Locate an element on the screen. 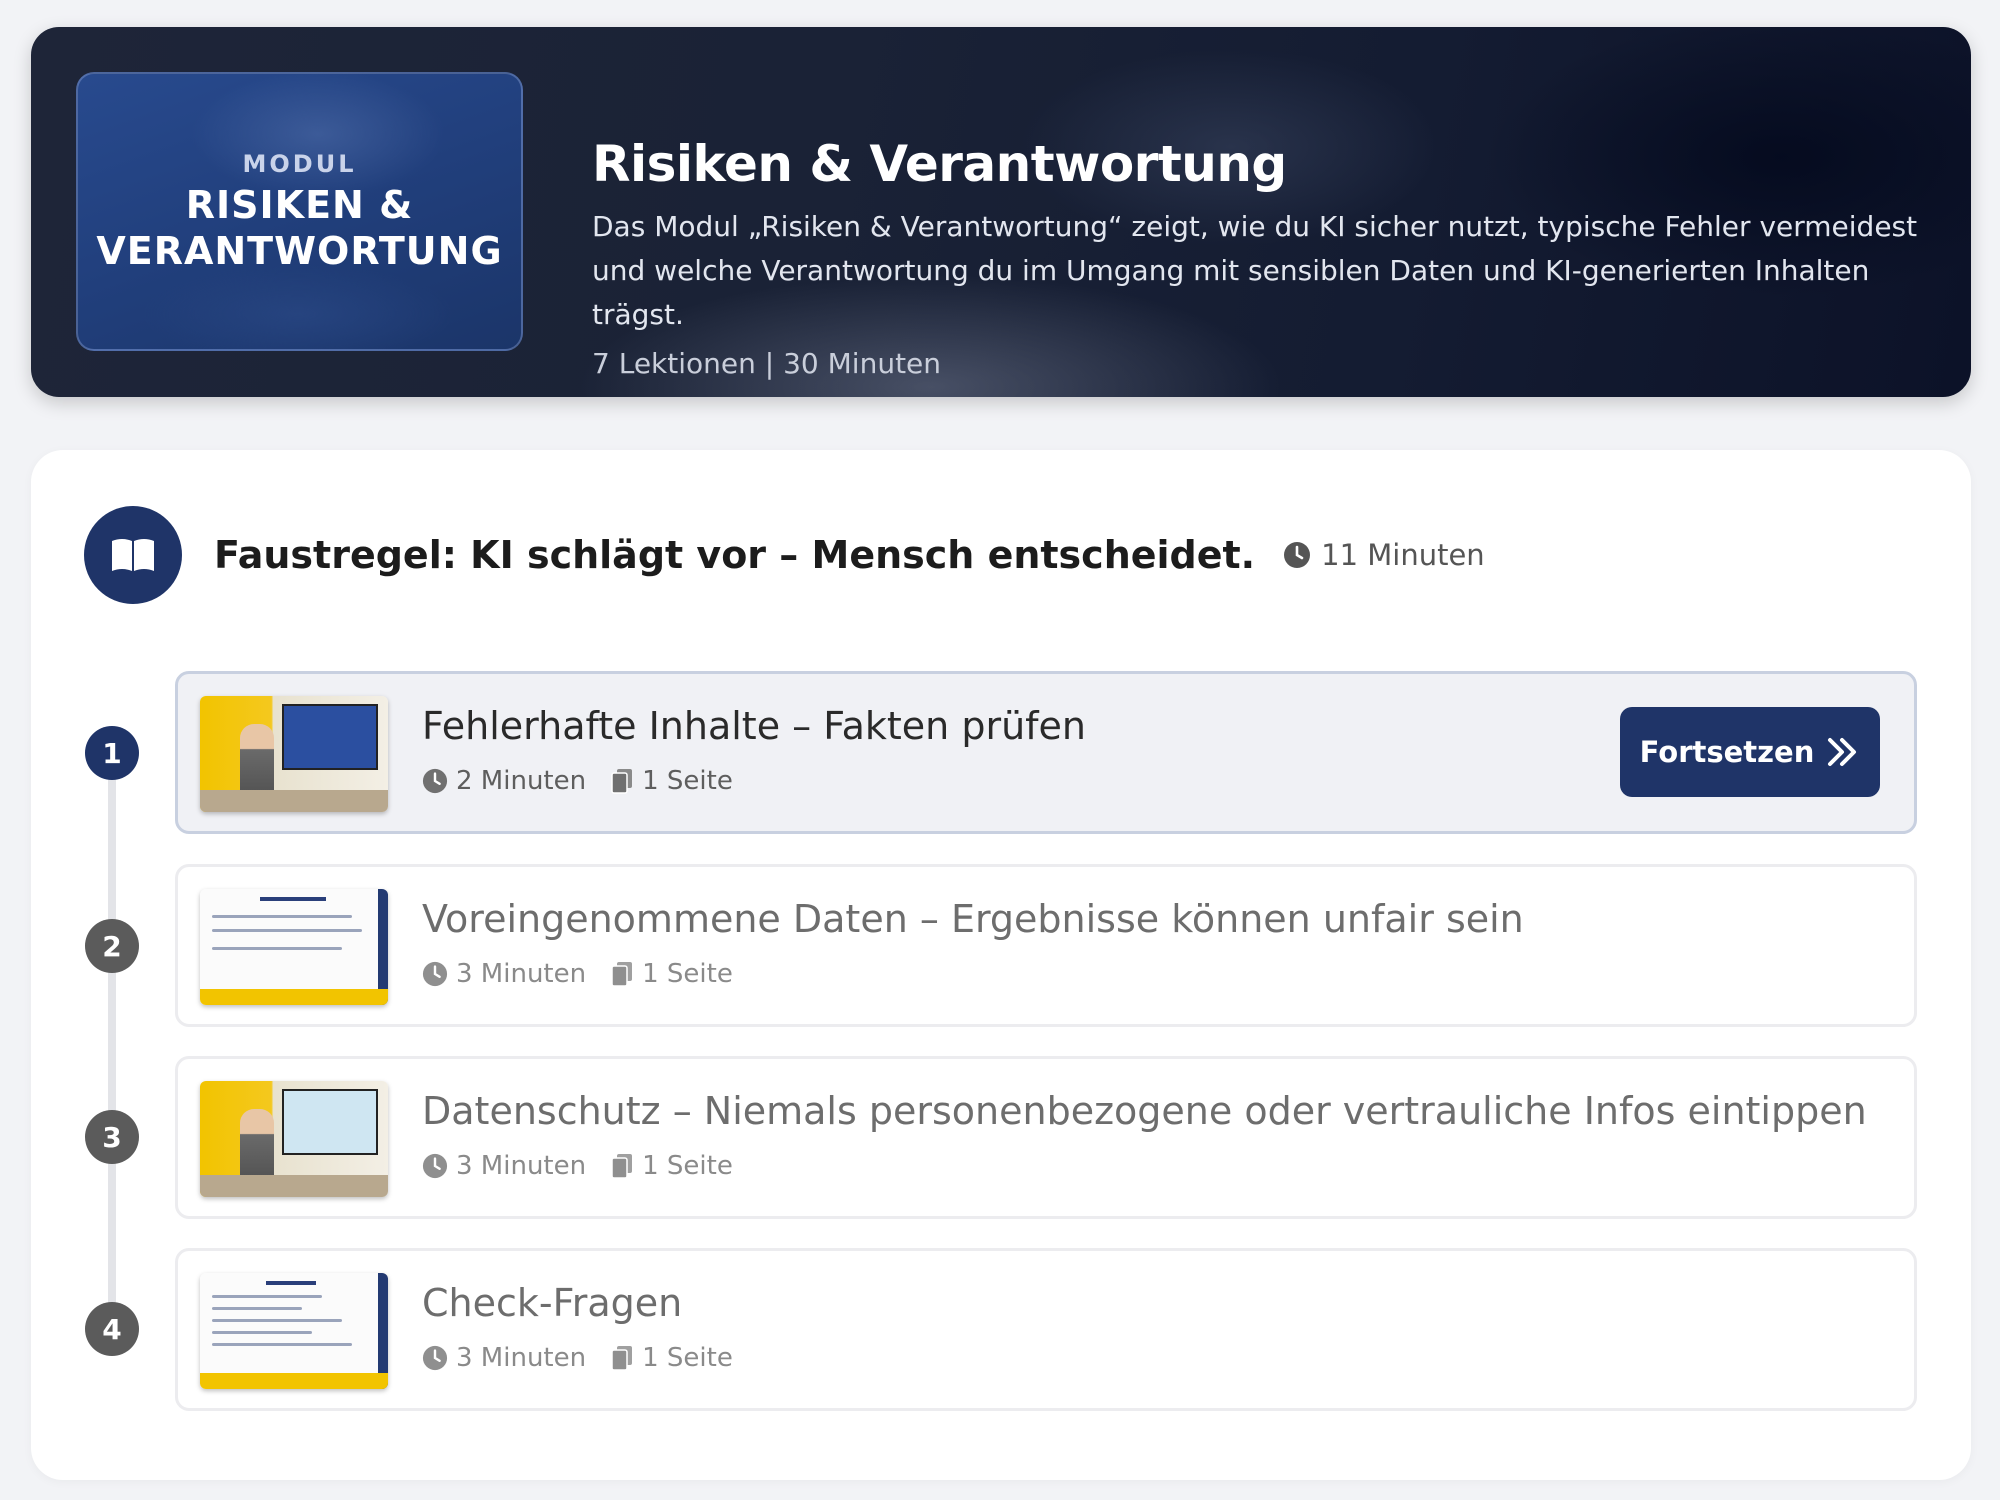 This screenshot has height=1500, width=2000. module-thumbnail-kicker: MODUL is located at coordinates (299, 163).